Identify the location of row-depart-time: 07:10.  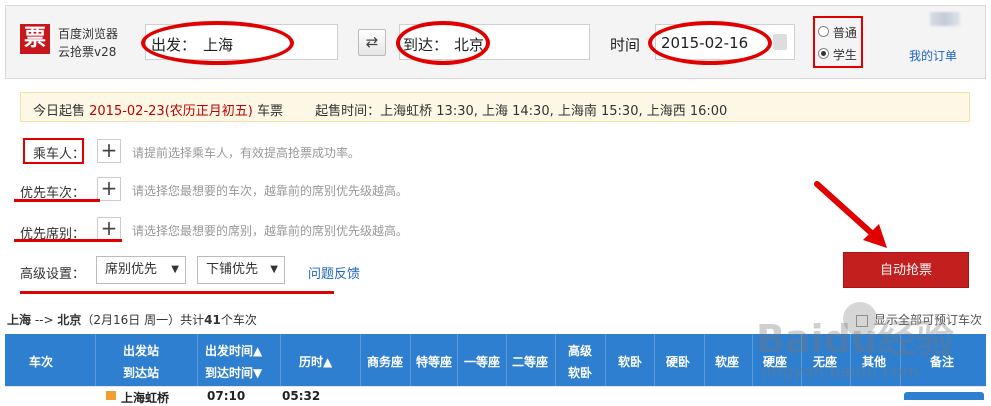
(226, 396).